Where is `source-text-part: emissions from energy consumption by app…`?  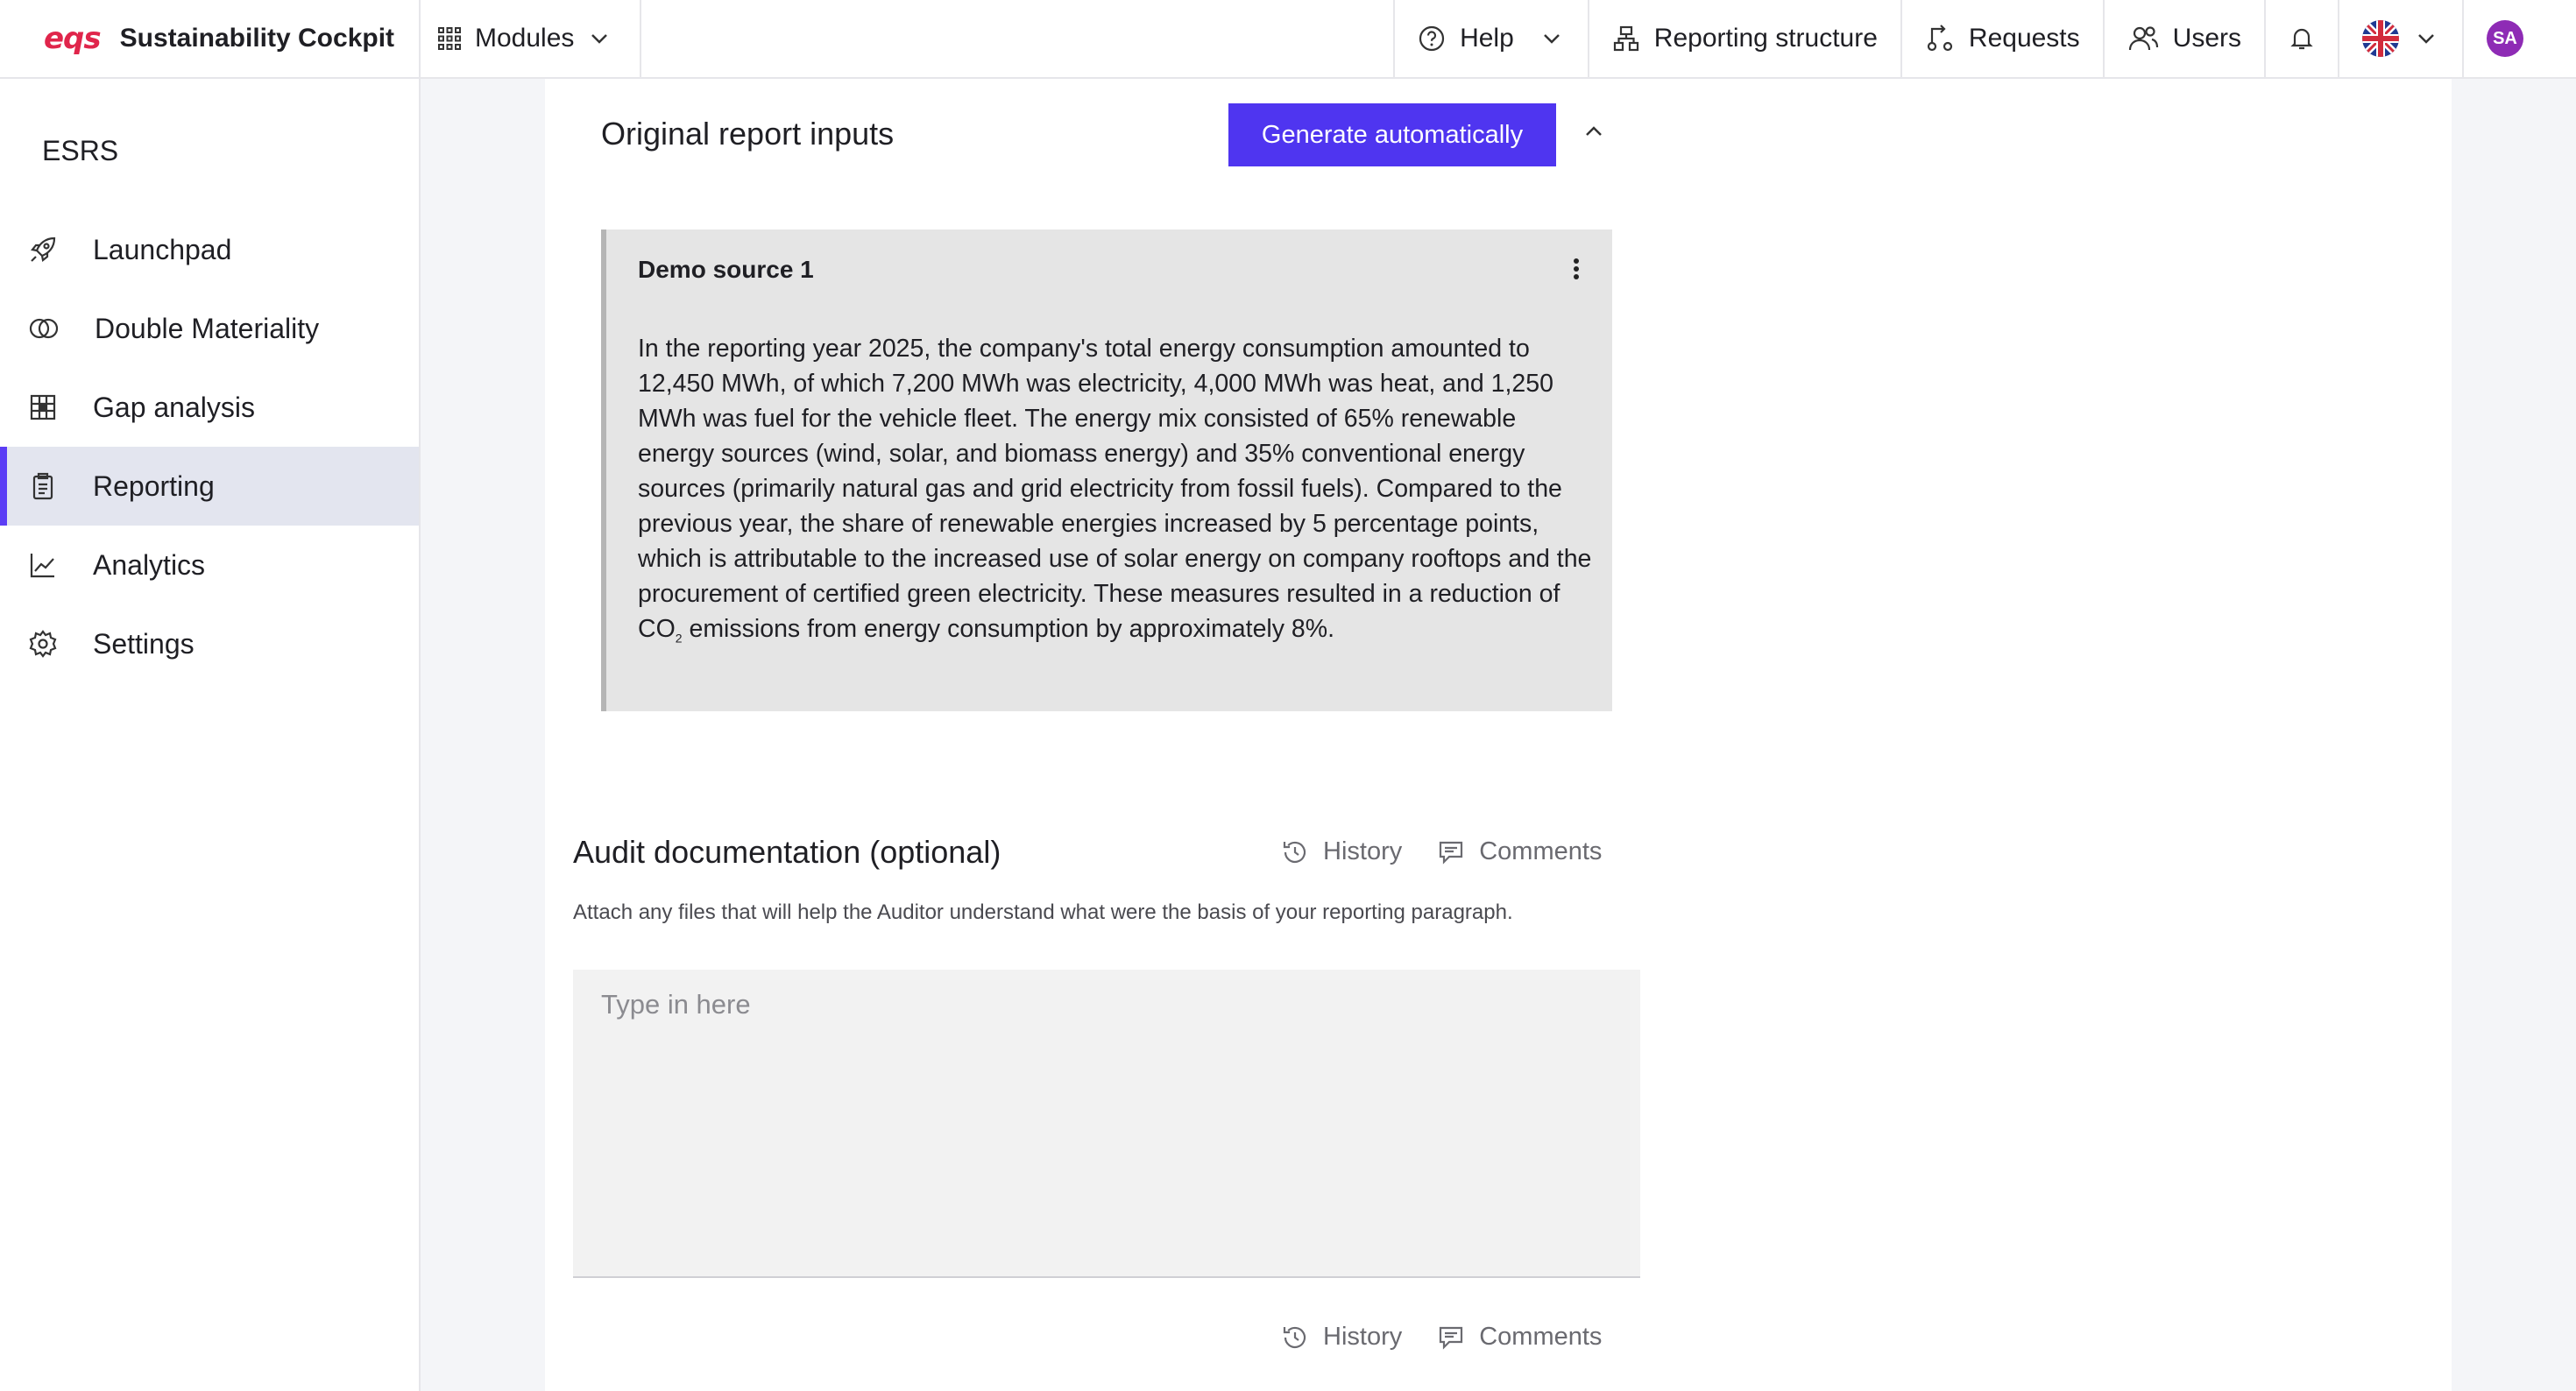 source-text-part: emissions from energy consumption by app… is located at coordinates (1008, 629).